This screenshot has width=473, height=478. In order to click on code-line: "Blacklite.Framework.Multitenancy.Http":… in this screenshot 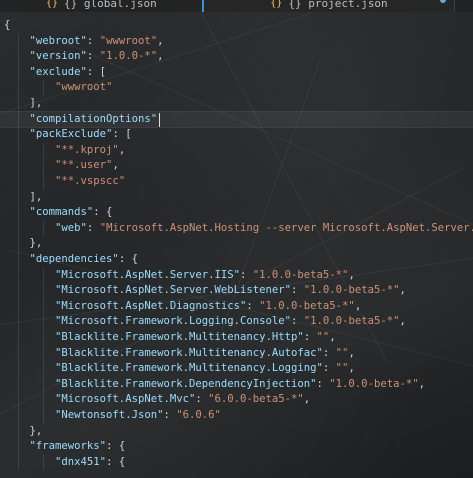, I will do `click(170, 338)`.